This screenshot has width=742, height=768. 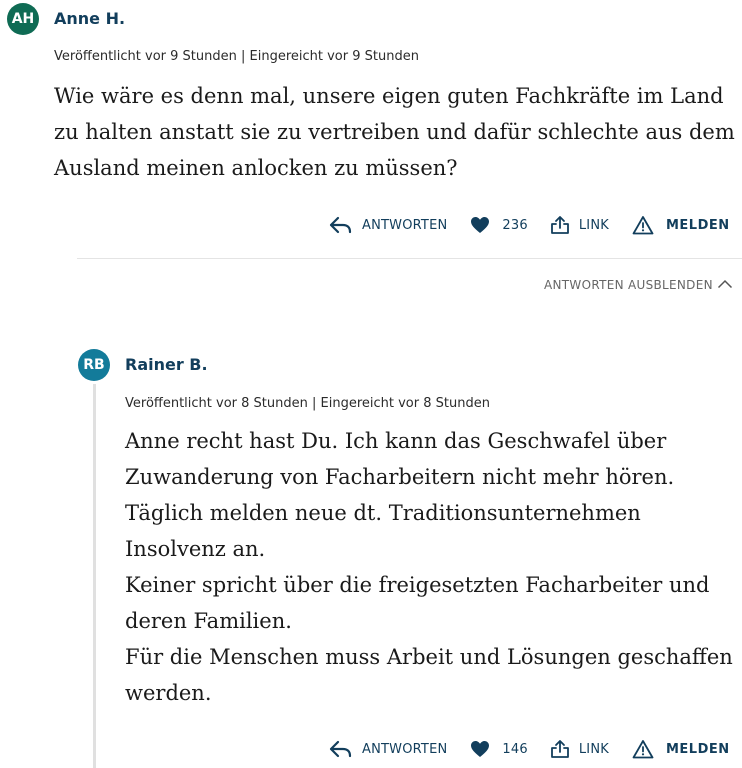 What do you see at coordinates (515, 225) in the screenshot?
I see `like-count: 236` at bounding box center [515, 225].